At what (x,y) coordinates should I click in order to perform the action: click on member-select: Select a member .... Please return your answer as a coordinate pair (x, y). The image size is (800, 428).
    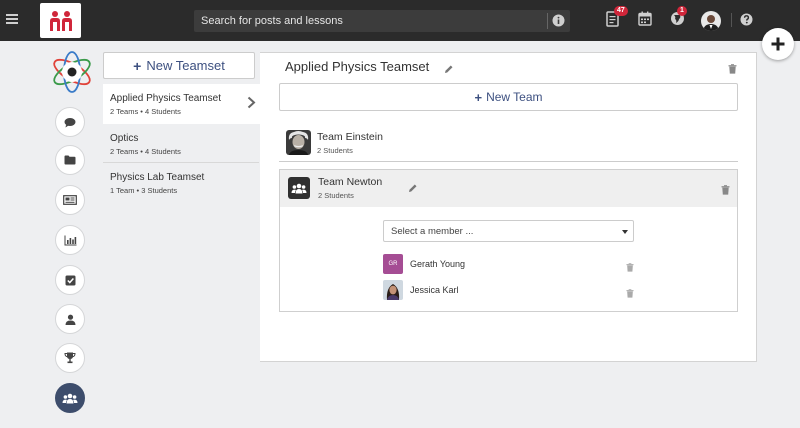
    Looking at the image, I should click on (508, 231).